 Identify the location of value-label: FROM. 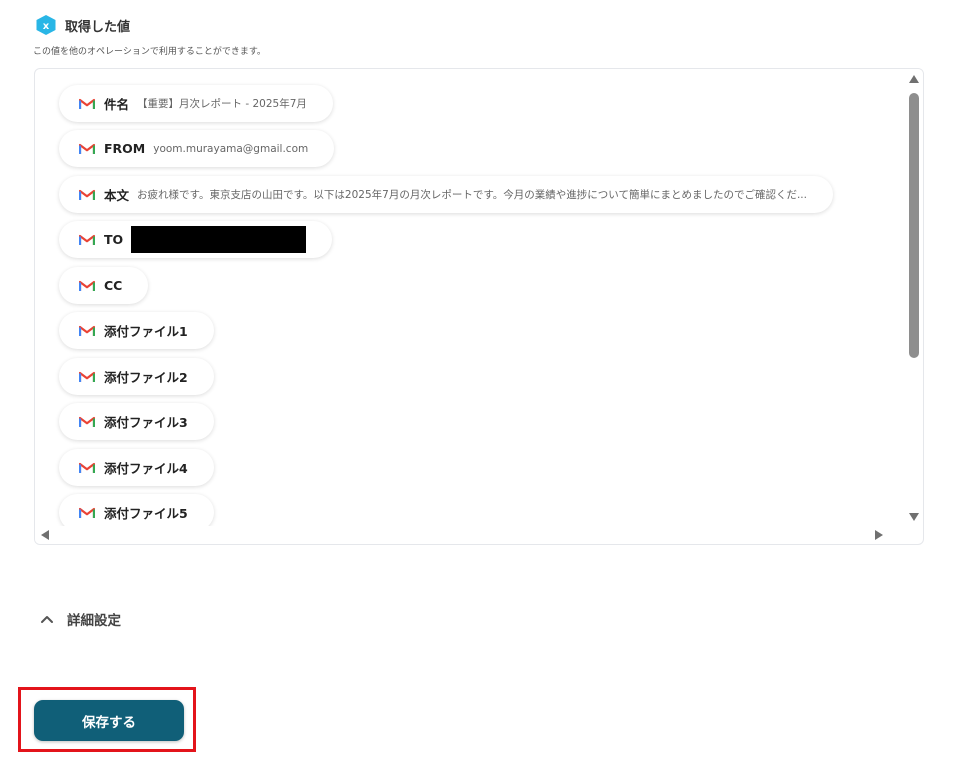
(125, 148).